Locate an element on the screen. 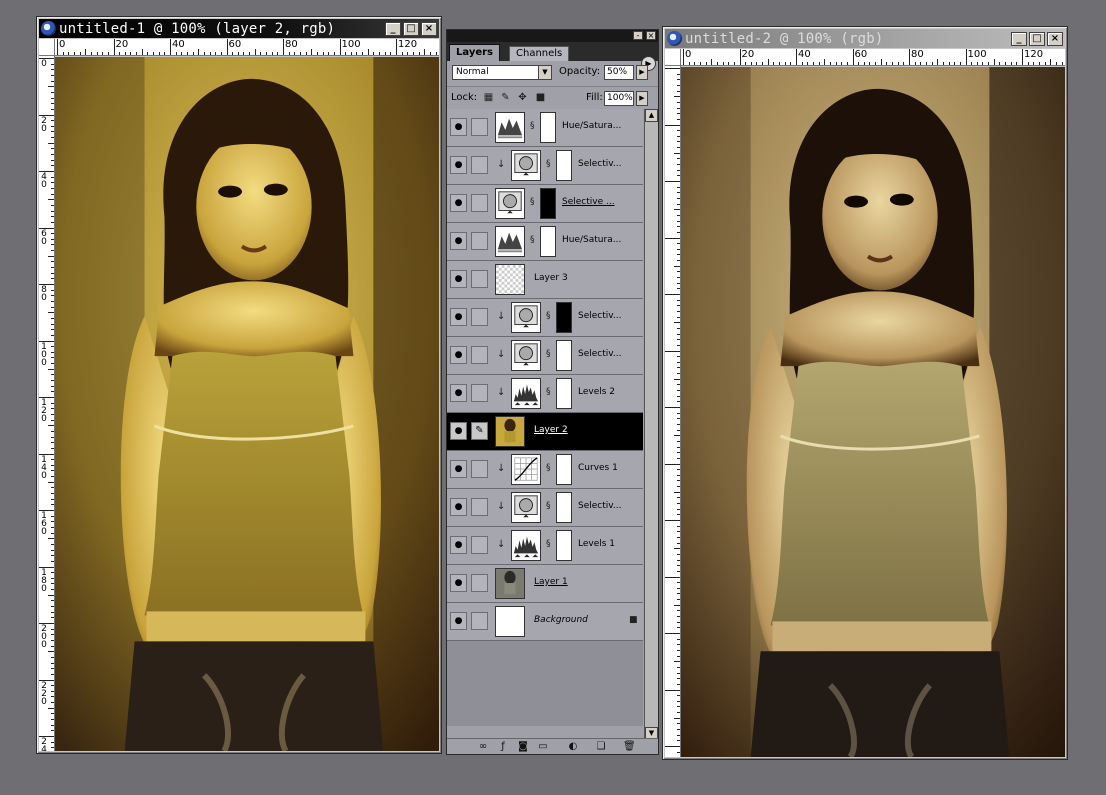  blend-mode-select: Normal ▼ is located at coordinates (502, 72).